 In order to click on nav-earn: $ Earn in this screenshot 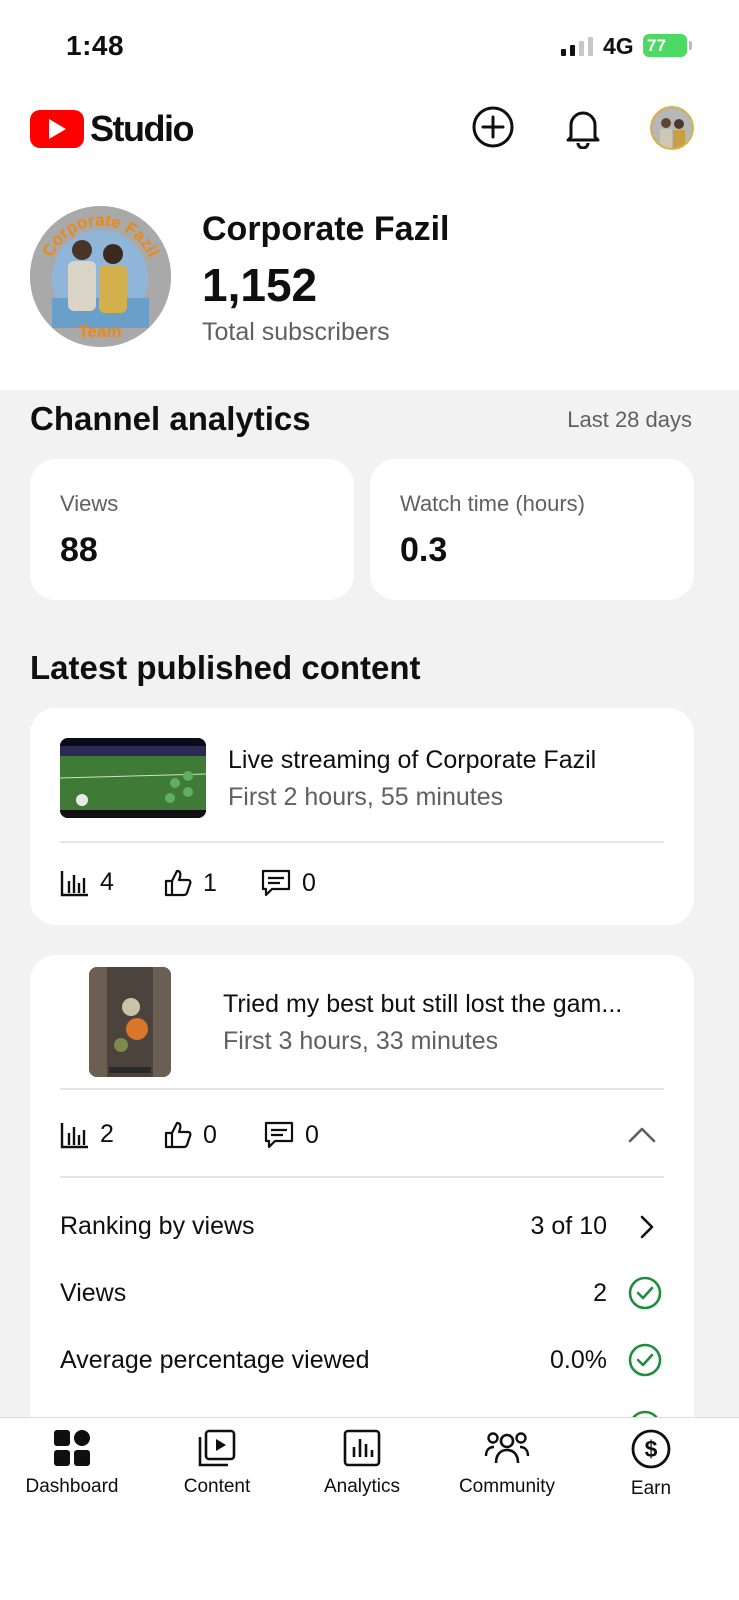, I will do `click(651, 1464)`.